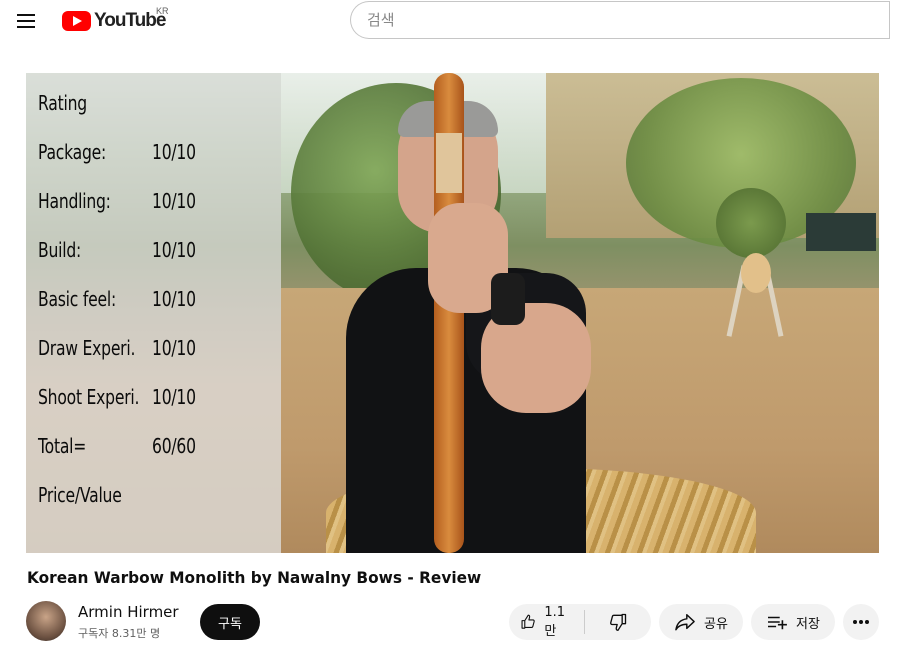 The width and height of the screenshot is (898, 668). I want to click on more-actions-button, so click(861, 622).